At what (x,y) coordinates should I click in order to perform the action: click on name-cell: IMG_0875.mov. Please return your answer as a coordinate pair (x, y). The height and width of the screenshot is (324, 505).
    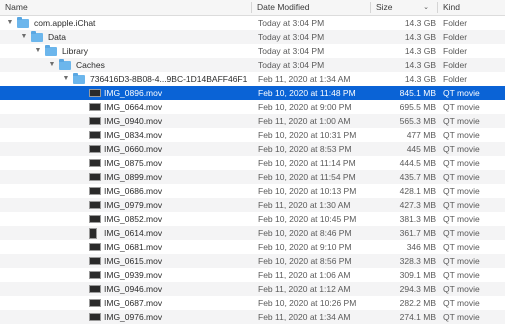
    Looking at the image, I should click on (125, 163).